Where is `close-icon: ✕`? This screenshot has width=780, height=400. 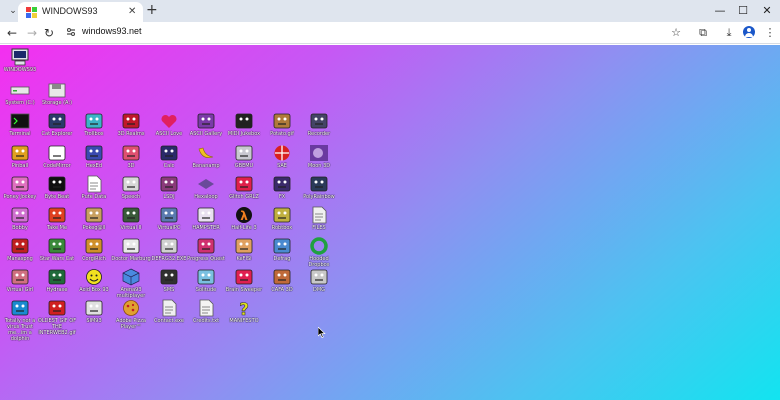
close-icon: ✕ is located at coordinates (132, 11).